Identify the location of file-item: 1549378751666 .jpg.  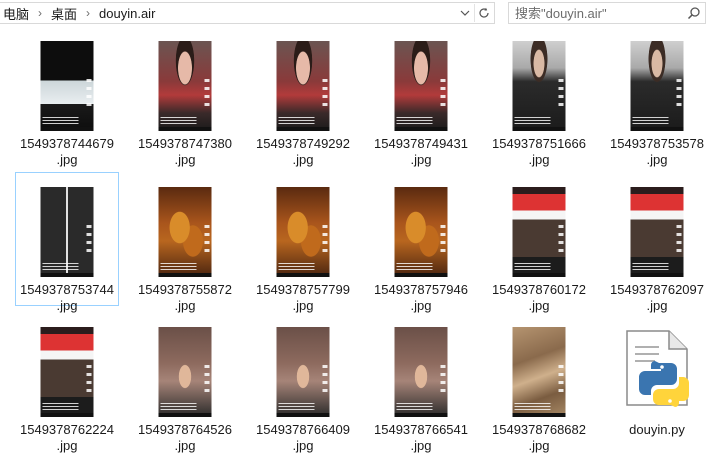
(539, 96).